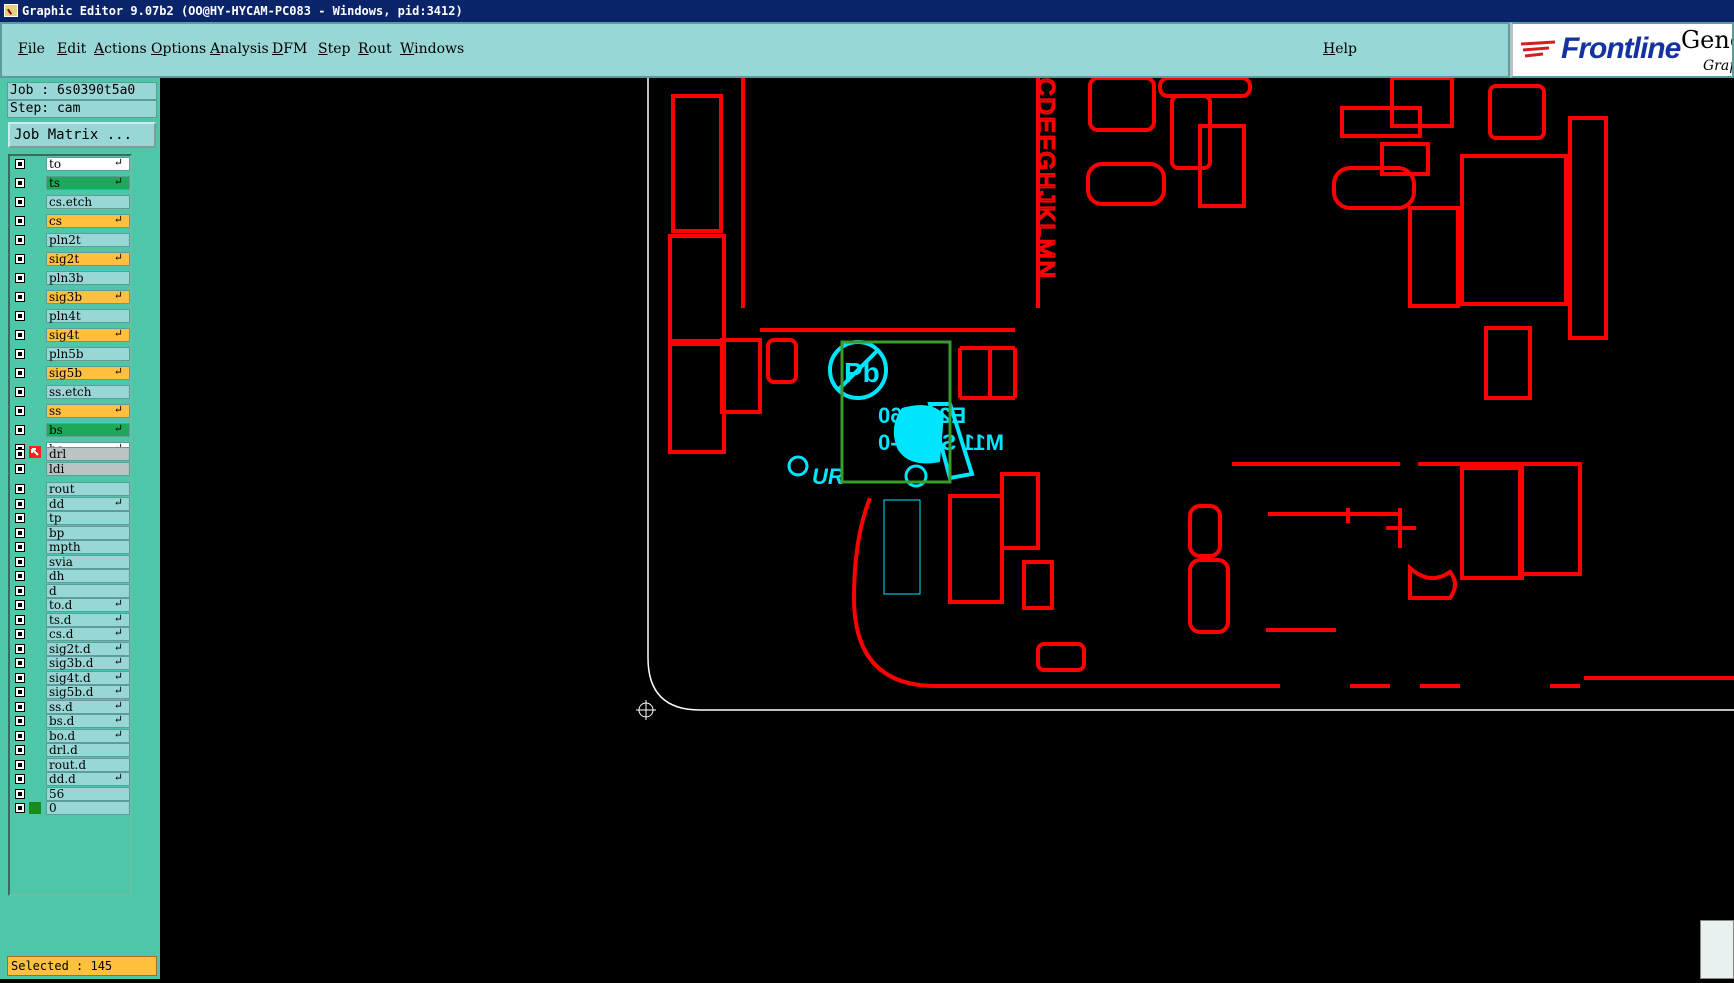 The width and height of the screenshot is (1734, 983). What do you see at coordinates (88, 240) in the screenshot?
I see `layer-name: pln2t` at bounding box center [88, 240].